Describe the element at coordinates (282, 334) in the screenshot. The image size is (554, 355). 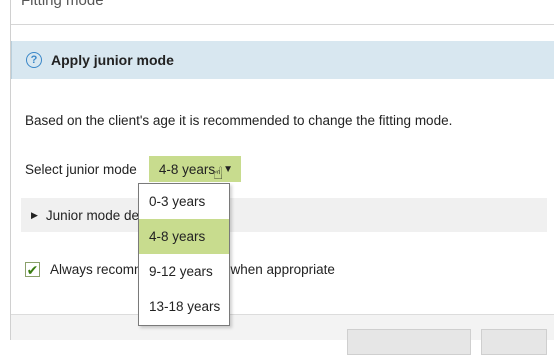
I see `dialog-footer` at that location.